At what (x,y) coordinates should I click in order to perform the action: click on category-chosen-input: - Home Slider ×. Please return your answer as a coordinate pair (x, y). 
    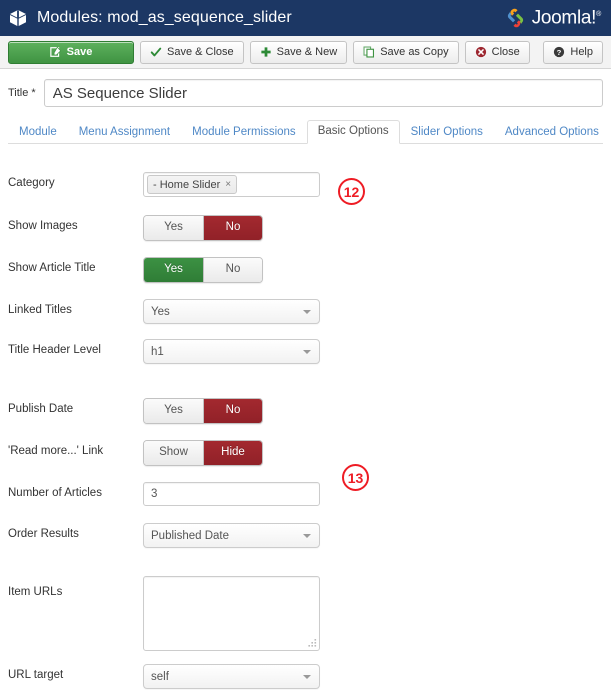
    Looking at the image, I should click on (231, 184).